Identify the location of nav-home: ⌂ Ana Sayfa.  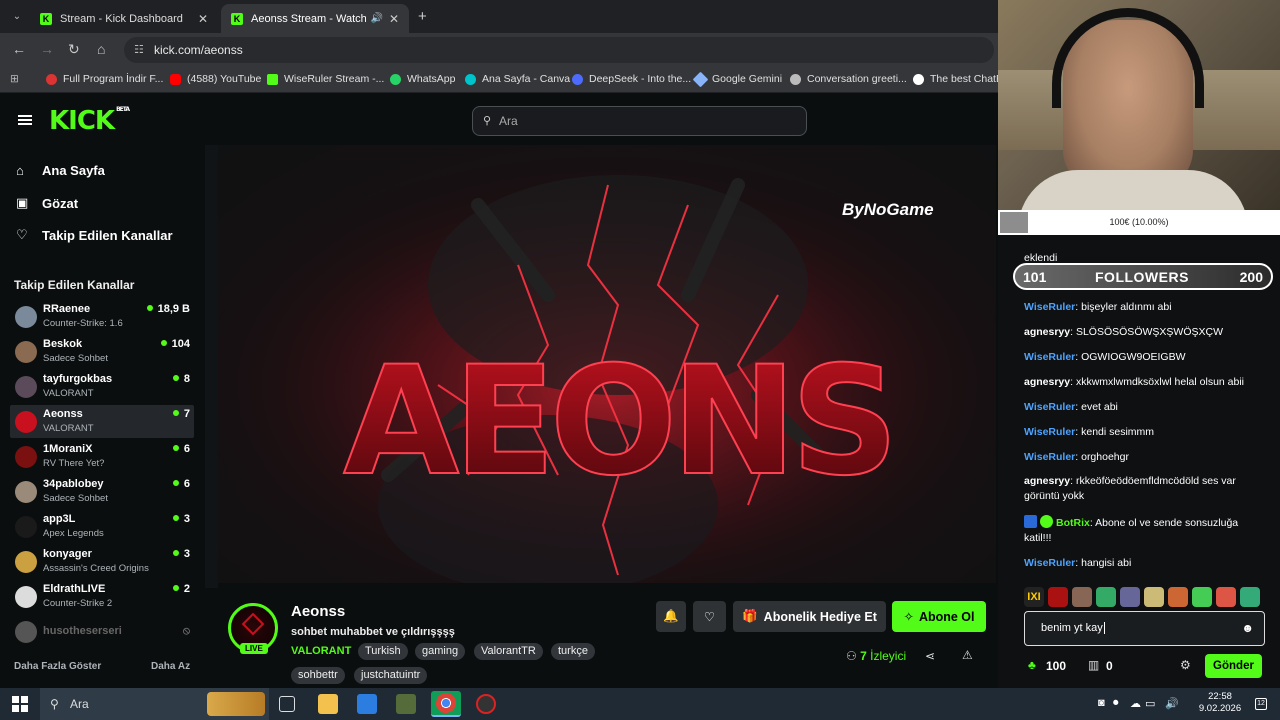
(60, 170).